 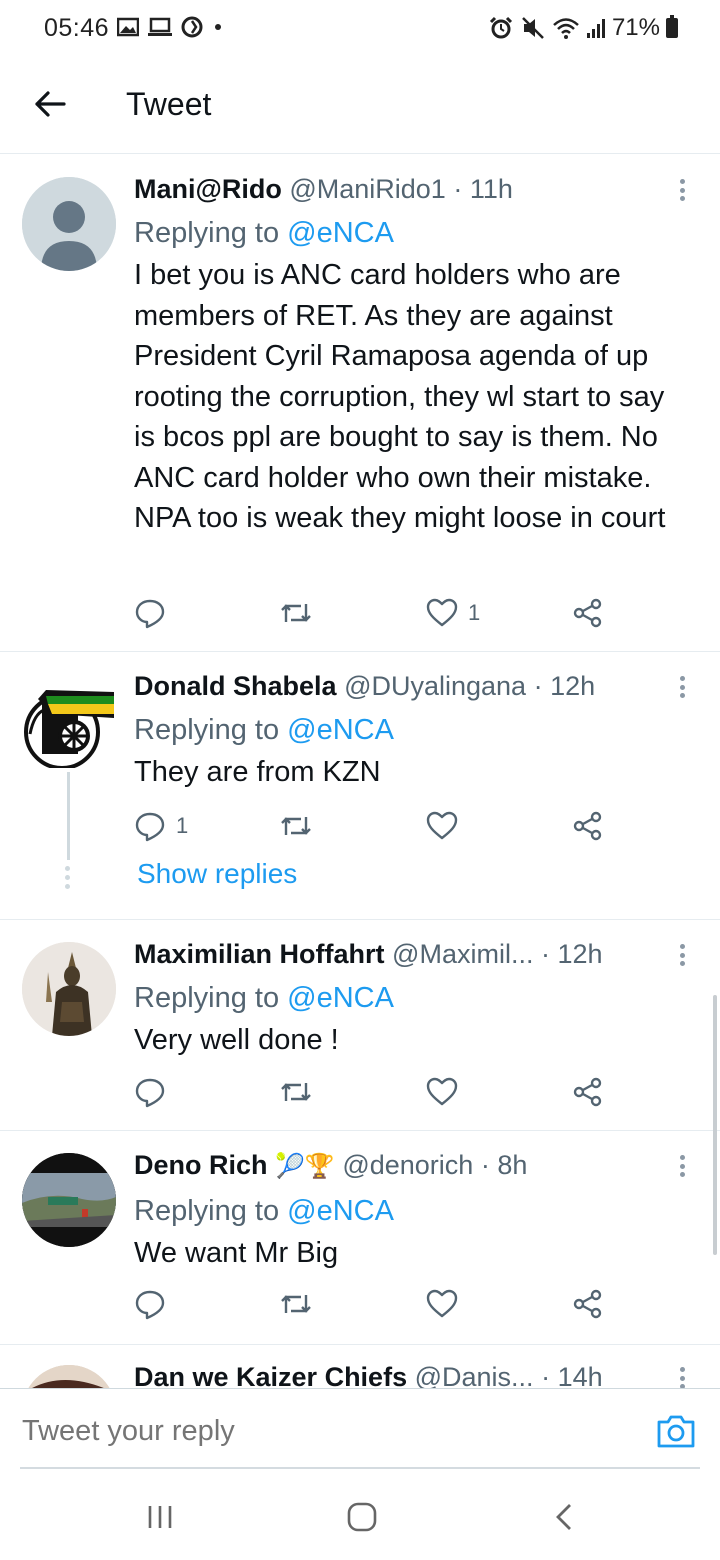 I want to click on statue-avatar, so click(x=69, y=989).